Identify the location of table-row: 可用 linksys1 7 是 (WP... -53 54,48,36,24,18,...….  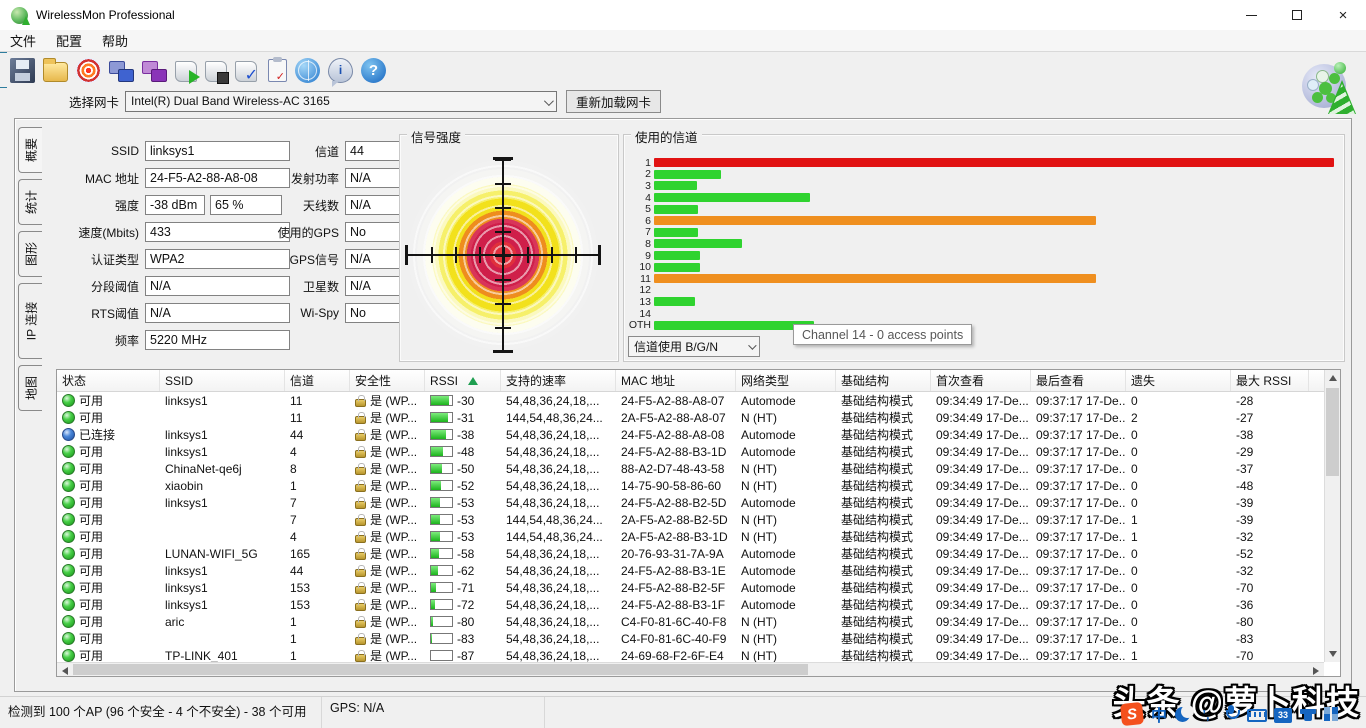
(690, 502).